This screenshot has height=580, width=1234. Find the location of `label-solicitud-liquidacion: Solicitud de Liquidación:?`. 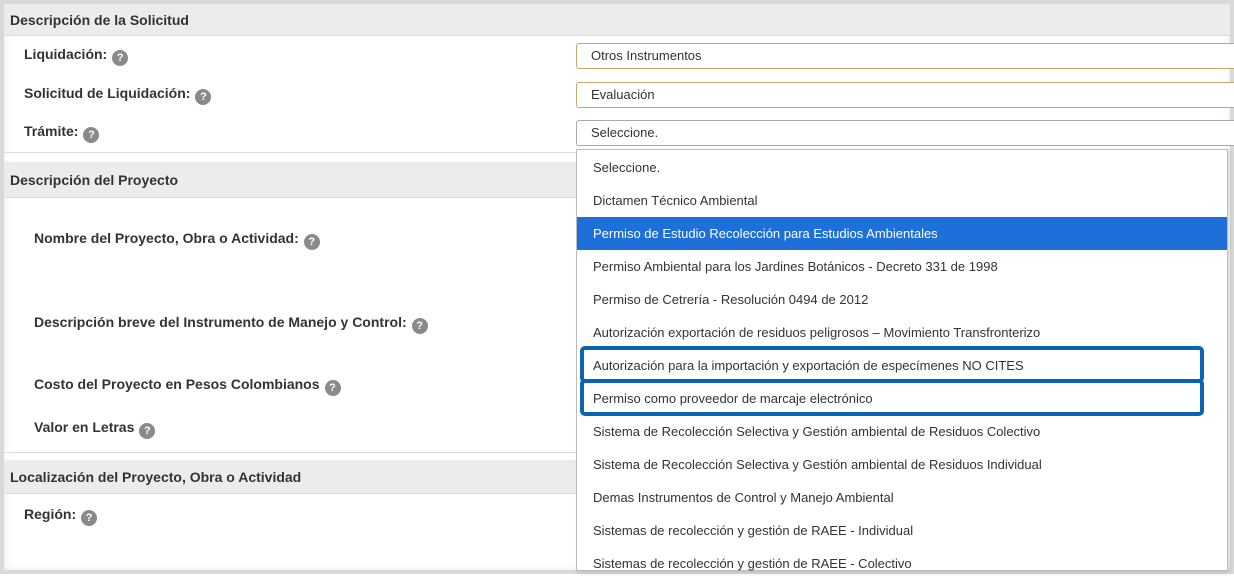

label-solicitud-liquidacion: Solicitud de Liquidación:? is located at coordinates (118, 95).